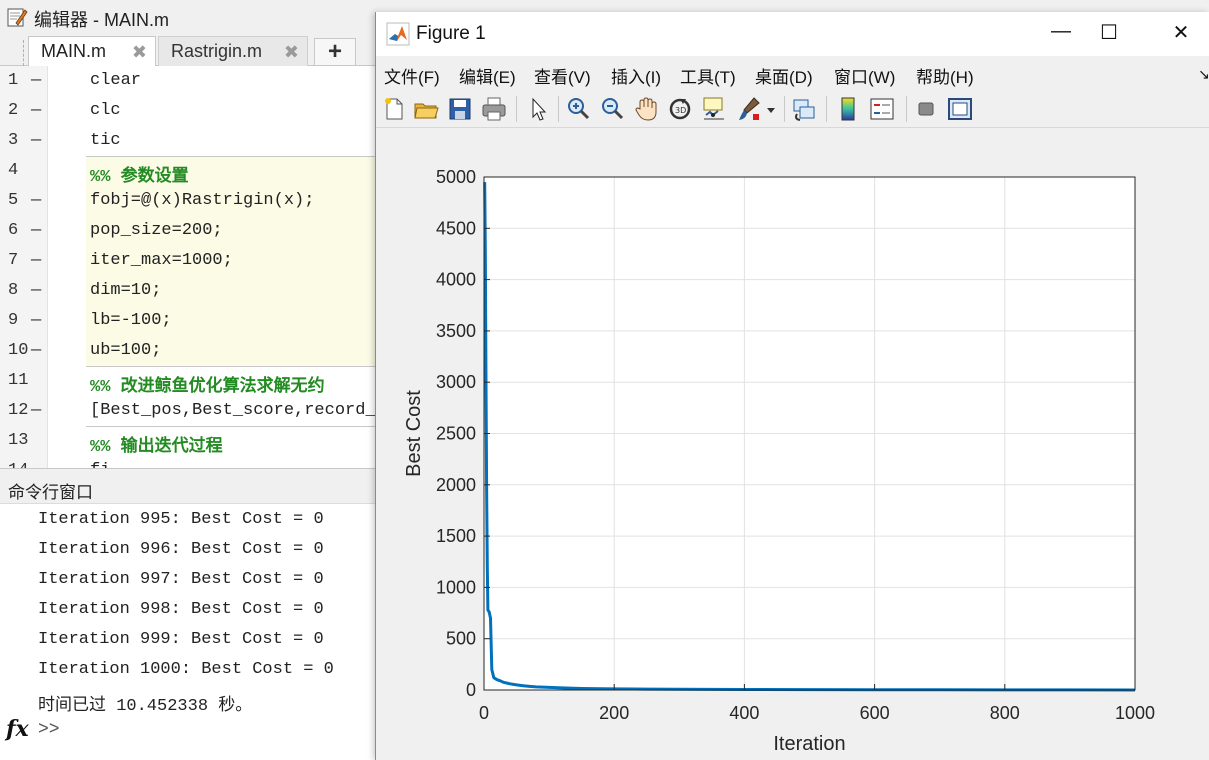  I want to click on tab-main-m: MAIN.m ✖, so click(92, 51).